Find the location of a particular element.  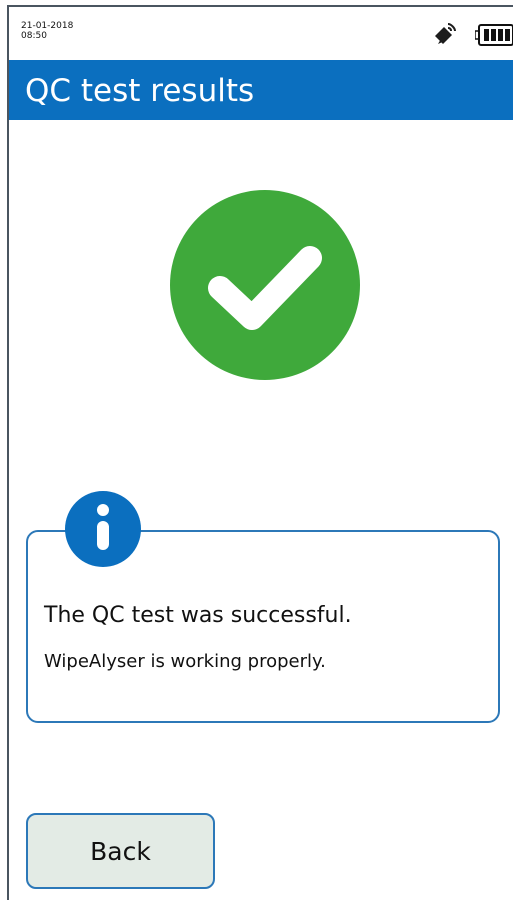

status-date: 21-01-2018 is located at coordinates (47, 26).